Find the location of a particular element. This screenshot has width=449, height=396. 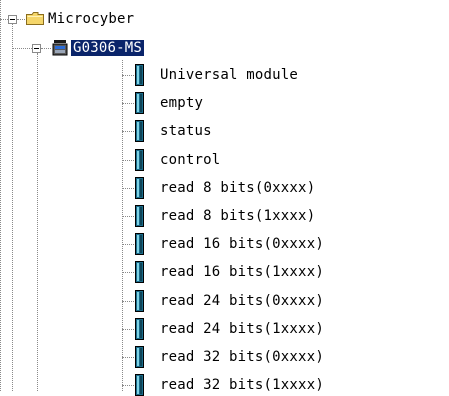

tree-item-module-label: empty is located at coordinates (181, 103).